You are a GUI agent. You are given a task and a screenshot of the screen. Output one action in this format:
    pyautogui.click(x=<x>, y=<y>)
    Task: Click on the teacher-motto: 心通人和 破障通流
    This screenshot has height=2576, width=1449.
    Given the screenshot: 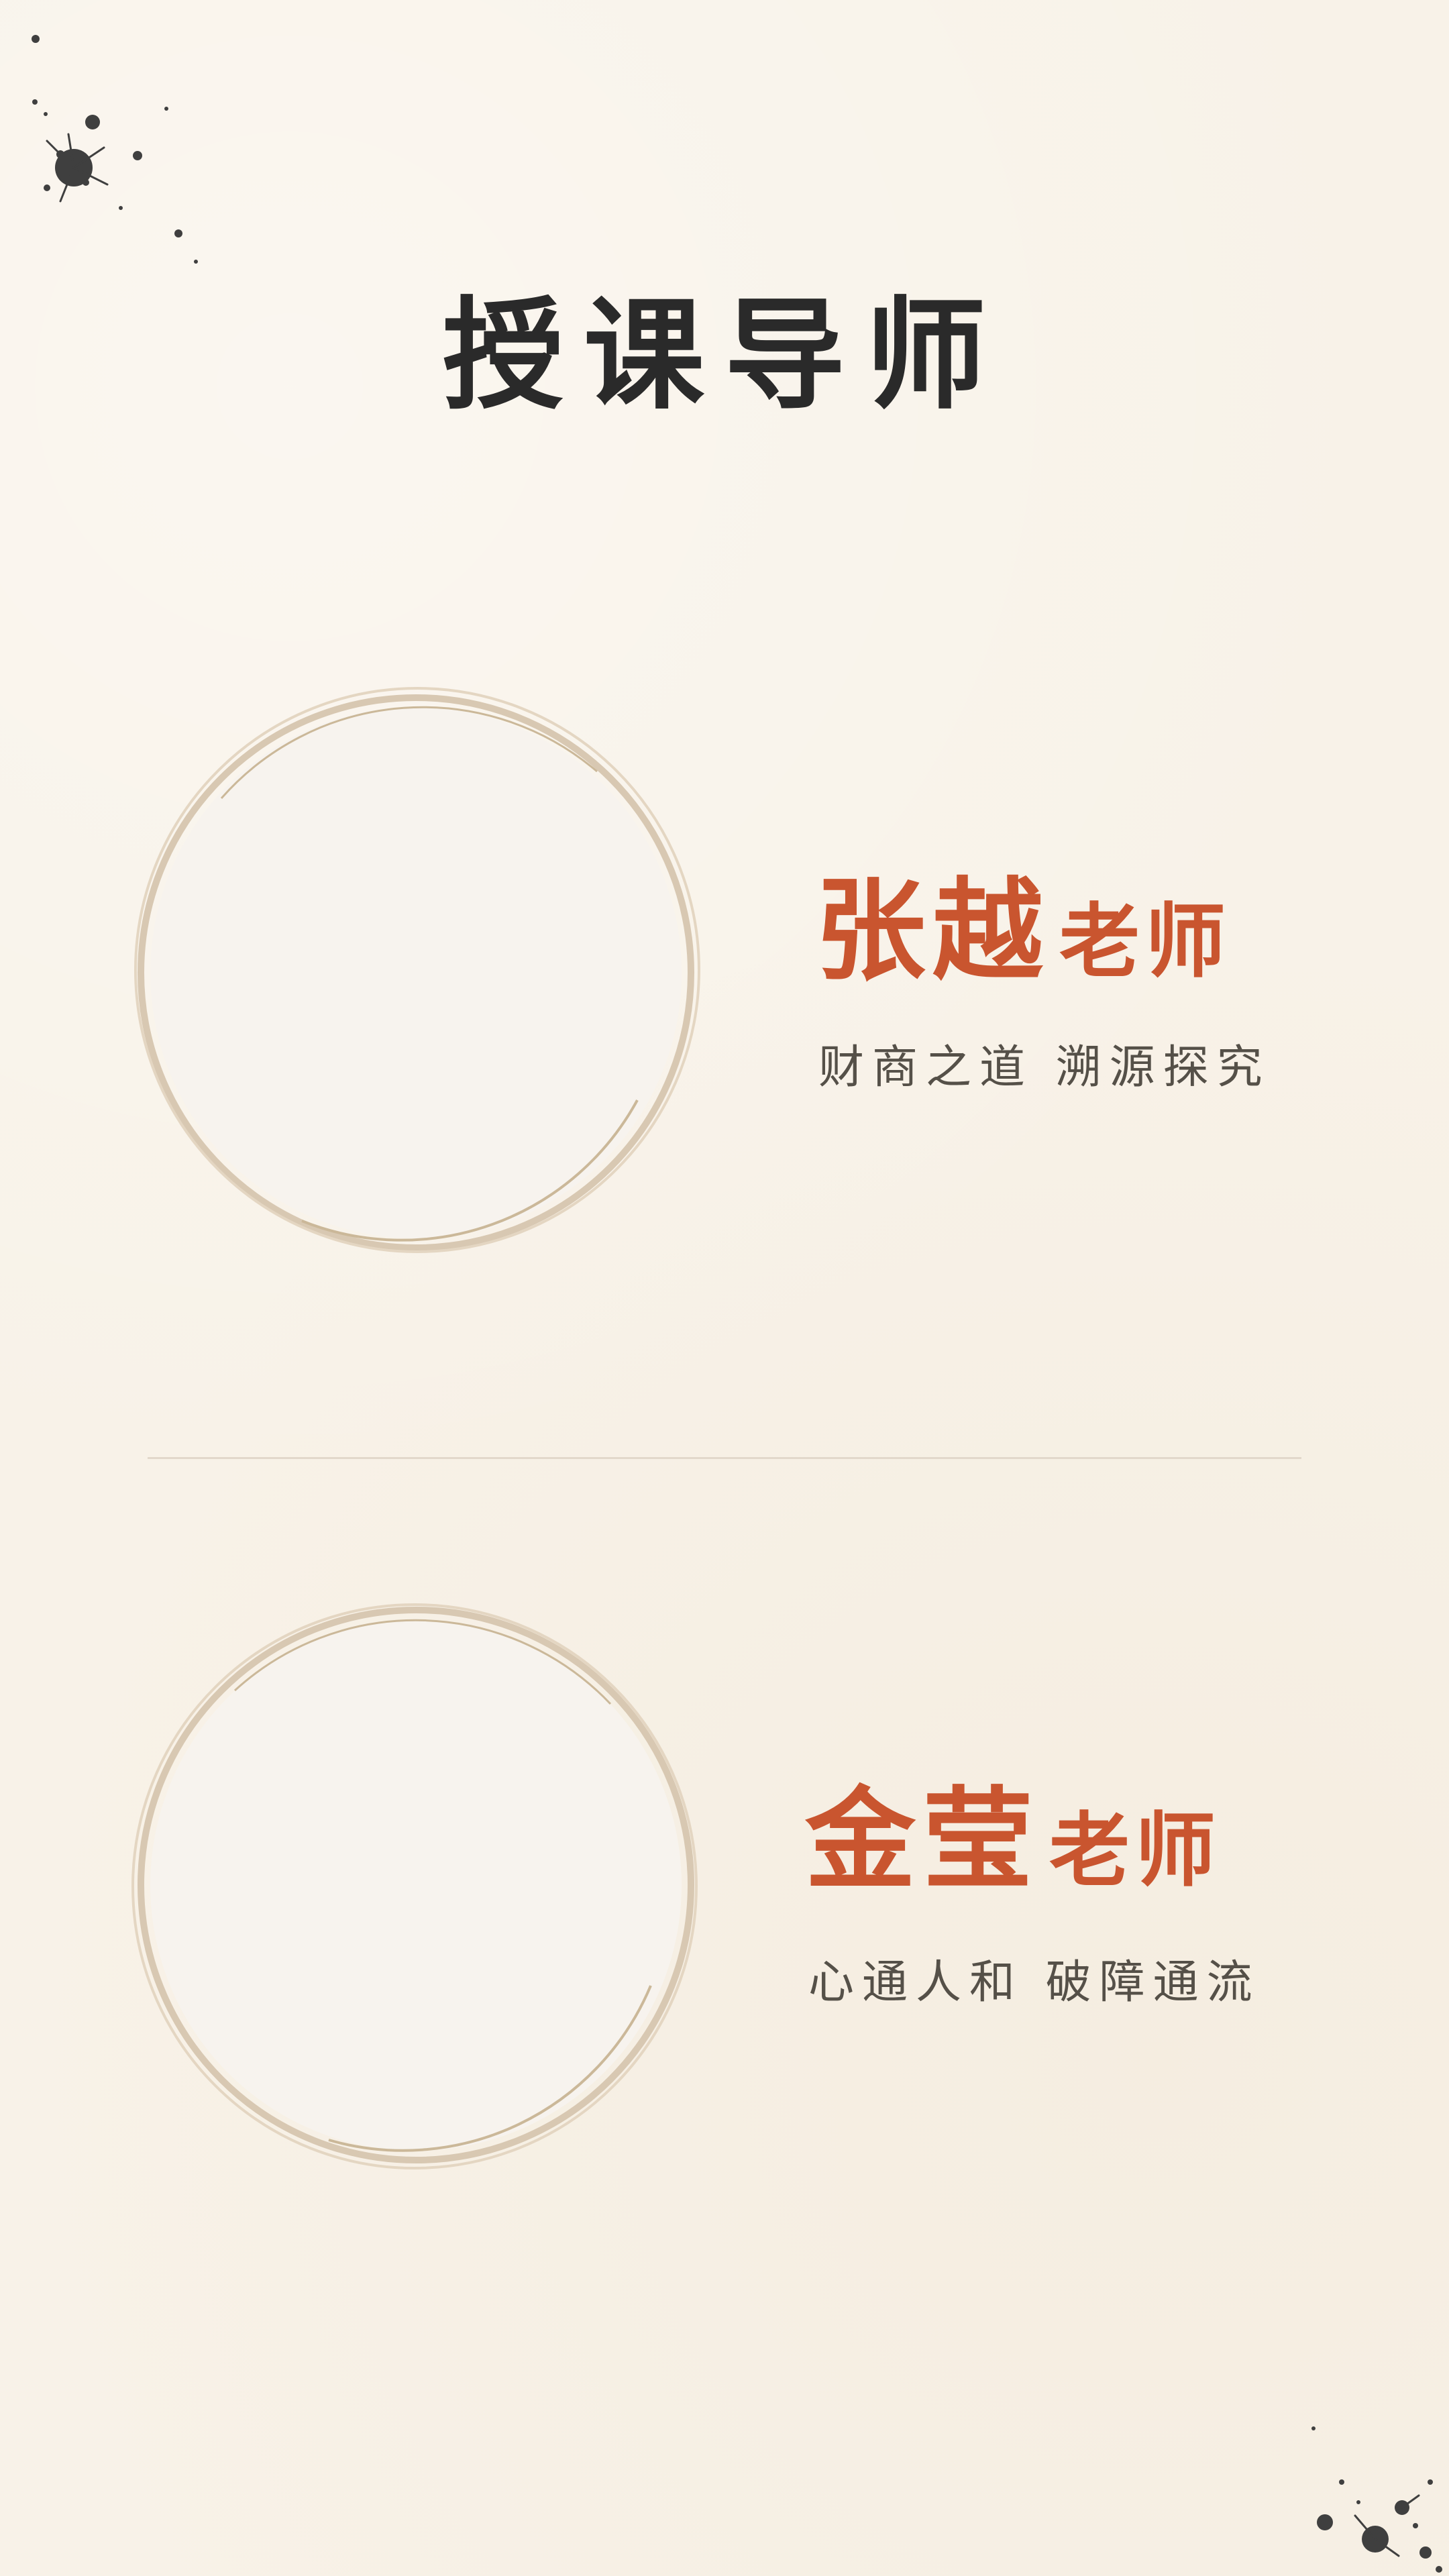 What is the action you would take?
    pyautogui.click(x=1034, y=1982)
    